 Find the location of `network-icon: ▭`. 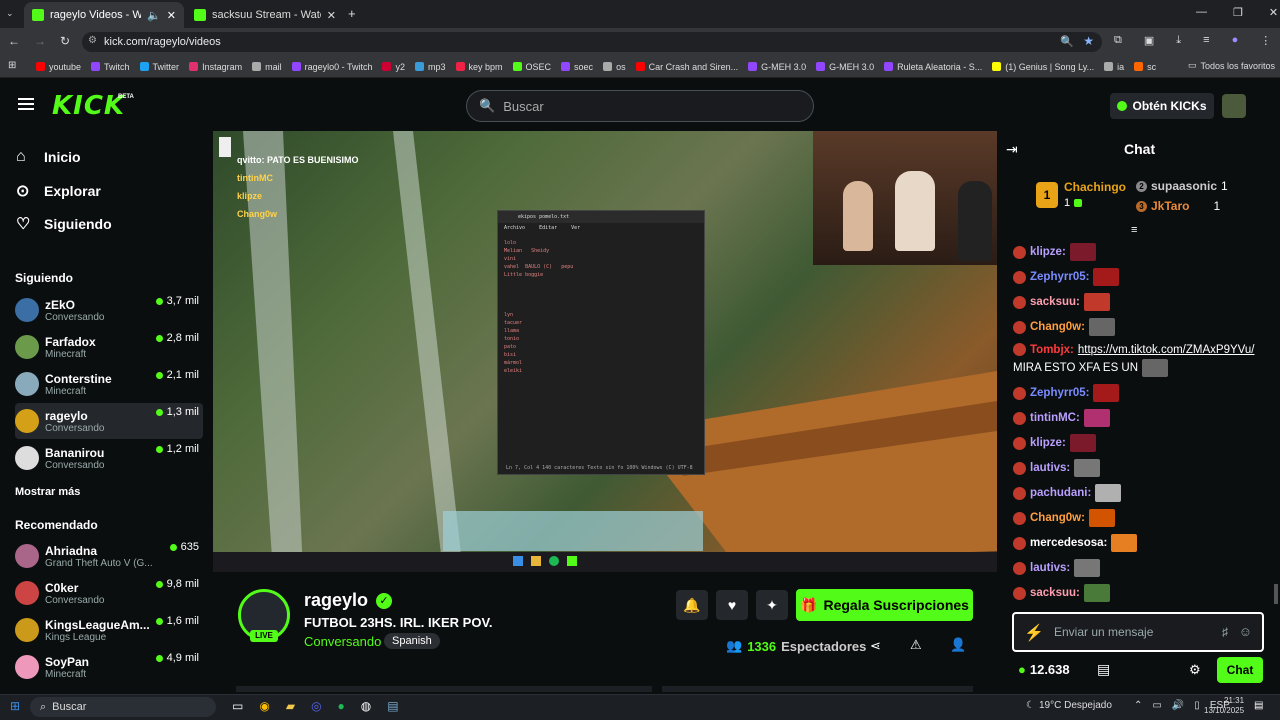

network-icon: ▭ is located at coordinates (1156, 705).